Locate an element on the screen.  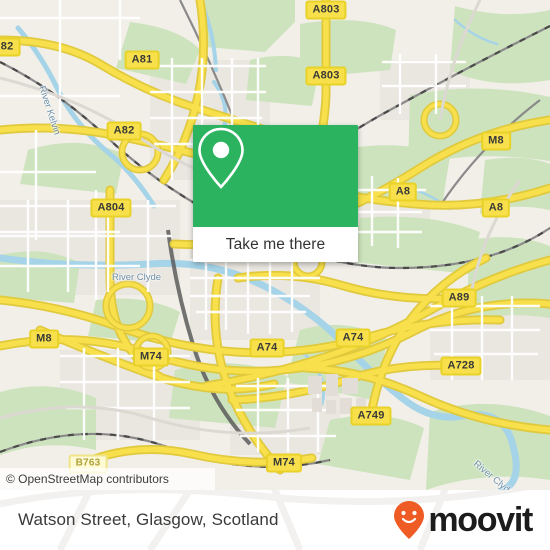
road-shield-a803-0: A803 is located at coordinates (326, 10).